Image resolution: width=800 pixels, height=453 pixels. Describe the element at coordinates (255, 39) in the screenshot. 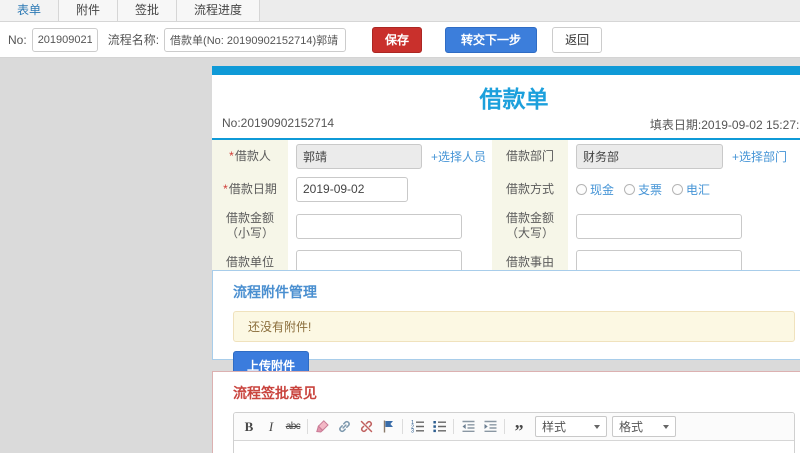

I see `process-name-input` at that location.